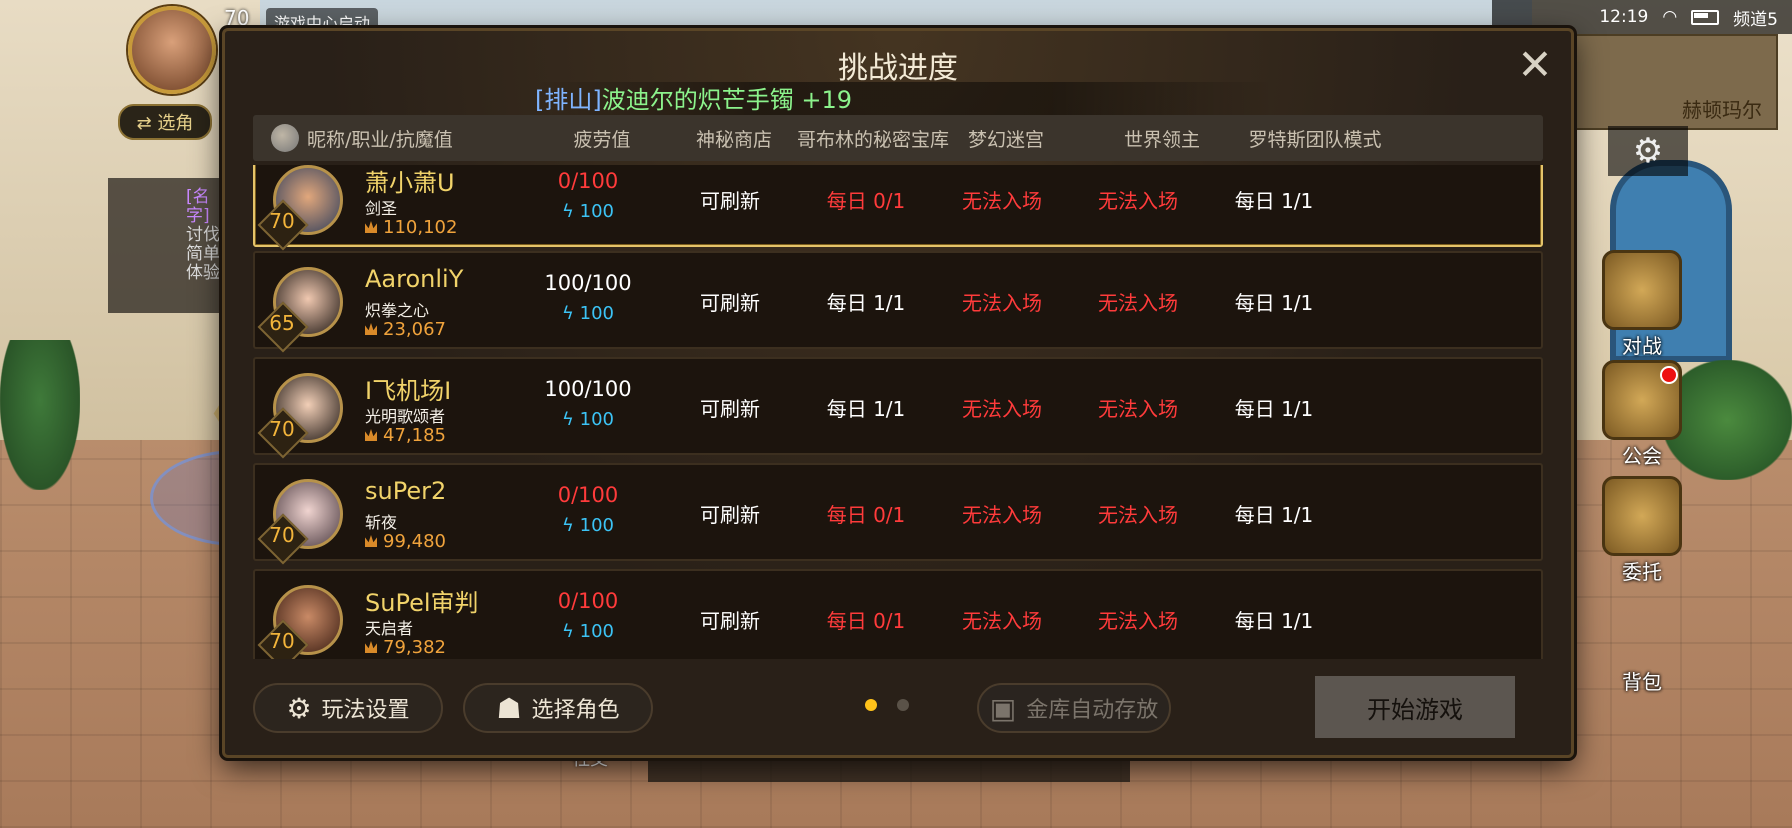 The image size is (1792, 828). Describe the element at coordinates (168, 245) in the screenshot. I see `quest-tracker: [名字] 讨伐 简单 体验` at that location.